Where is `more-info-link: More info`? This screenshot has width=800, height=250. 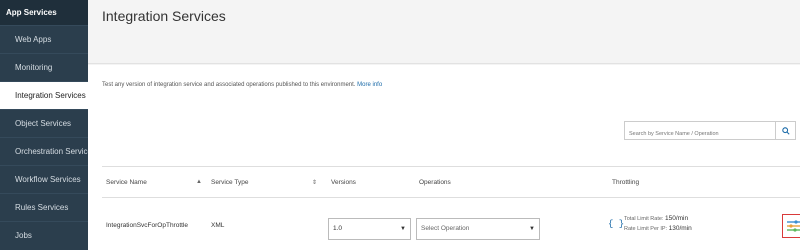
more-info-link: More info is located at coordinates (369, 85).